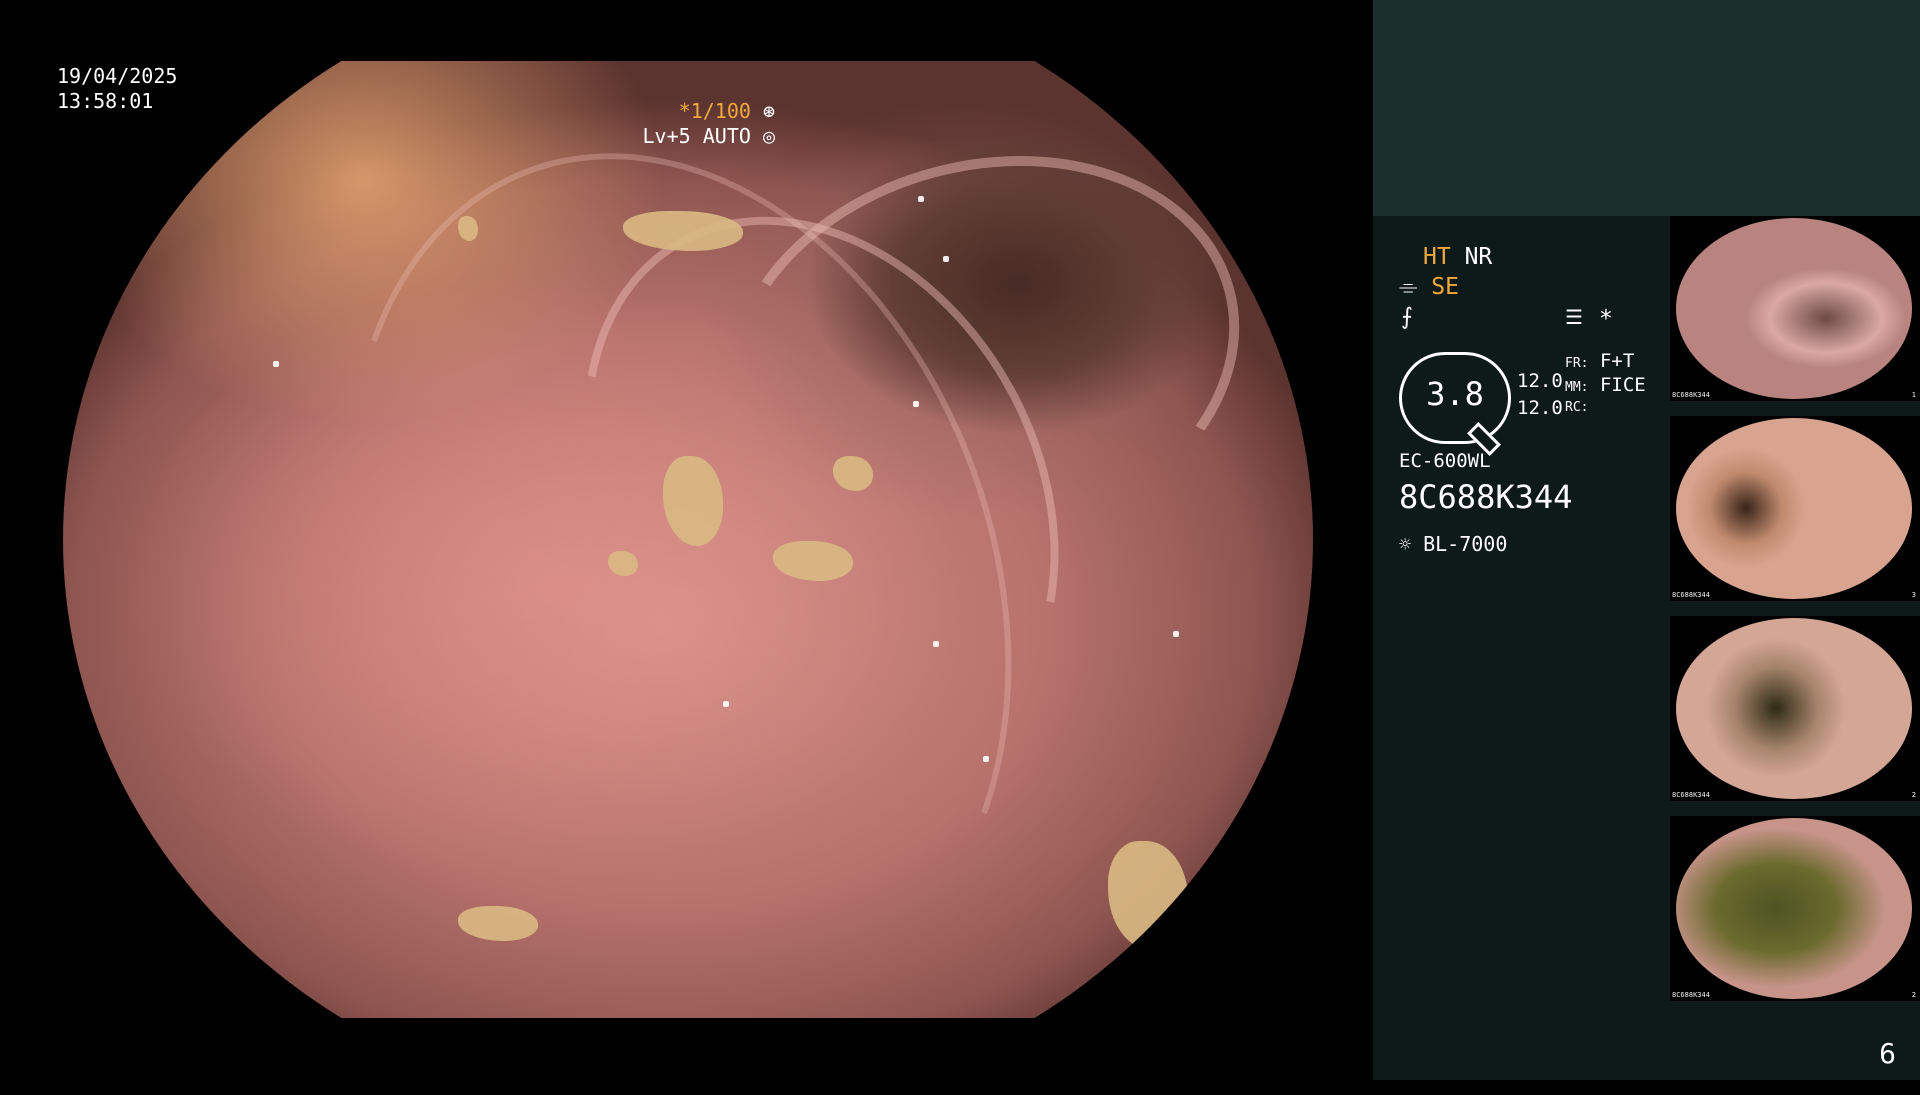 The height and width of the screenshot is (1095, 1920). Describe the element at coordinates (1913, 595) in the screenshot. I see `thumbnail-index: 3` at that location.